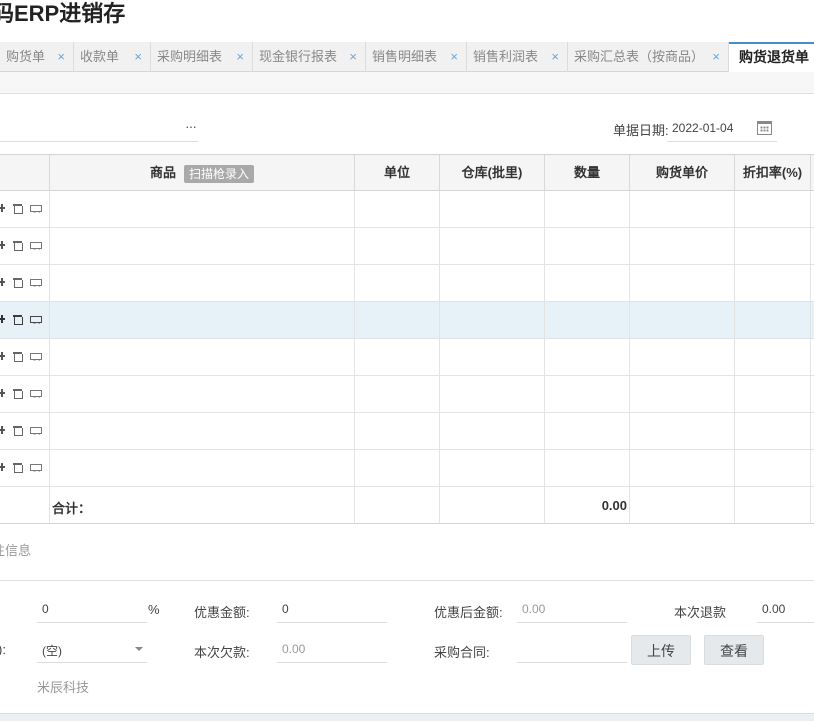 This screenshot has width=814, height=721. I want to click on after-discount-input: 0.00, so click(572, 610).